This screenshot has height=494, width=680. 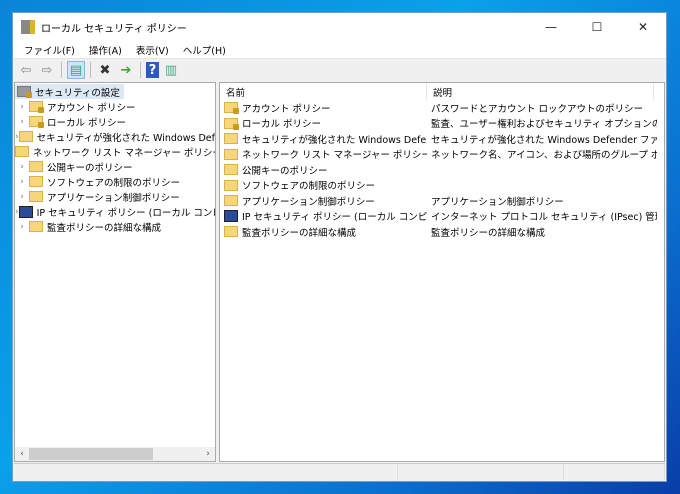 I want to click on row-name: 監査ポリシーの詳細な構成, so click(x=299, y=233).